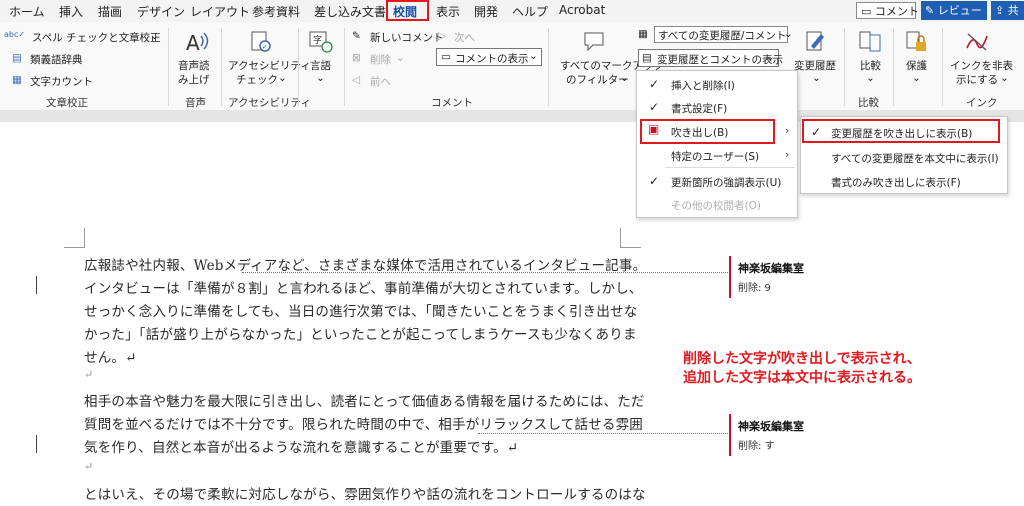  What do you see at coordinates (257, 80) in the screenshot?
I see `accessibility-label-2: チェック` at bounding box center [257, 80].